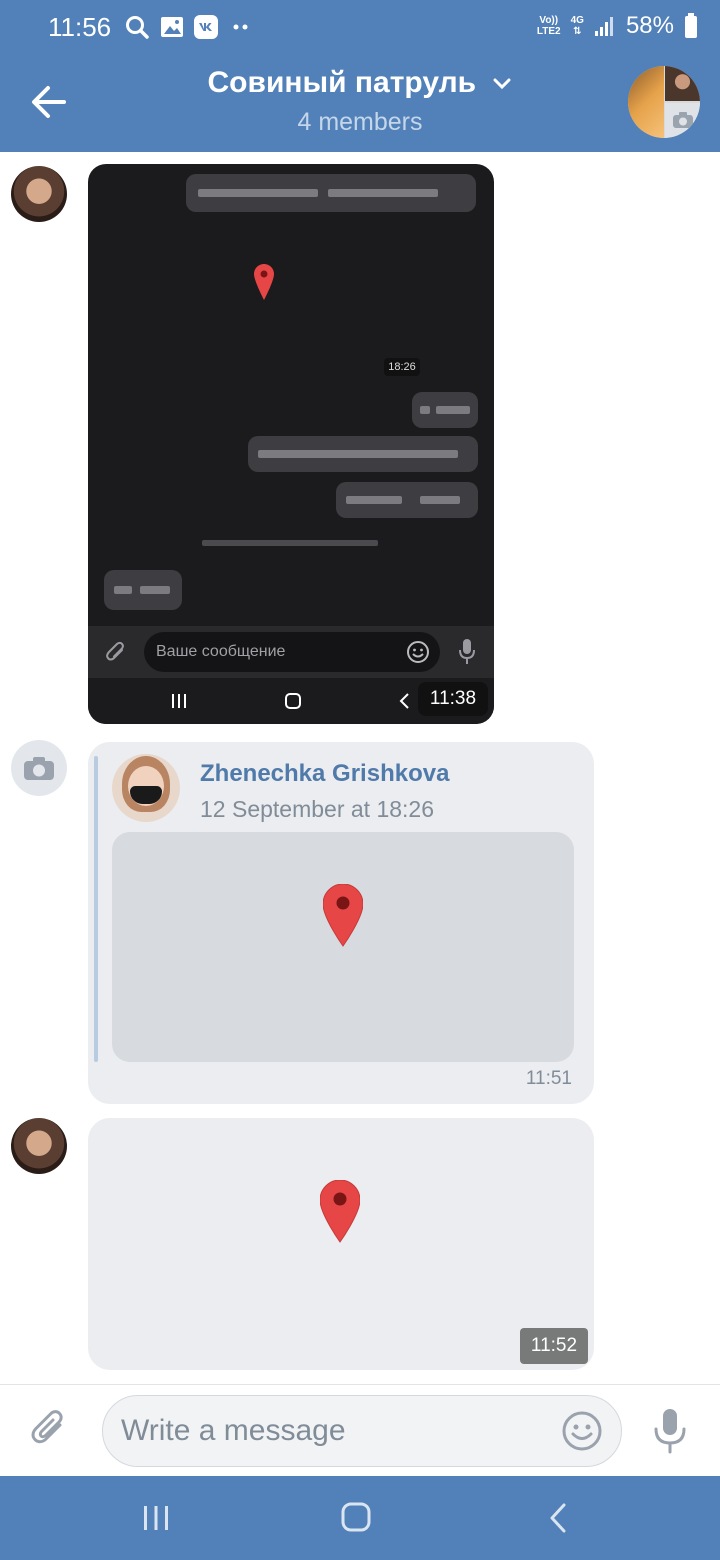 This screenshot has width=720, height=1560. What do you see at coordinates (402, 367) in the screenshot?
I see `inner-timestamp: 18:26` at bounding box center [402, 367].